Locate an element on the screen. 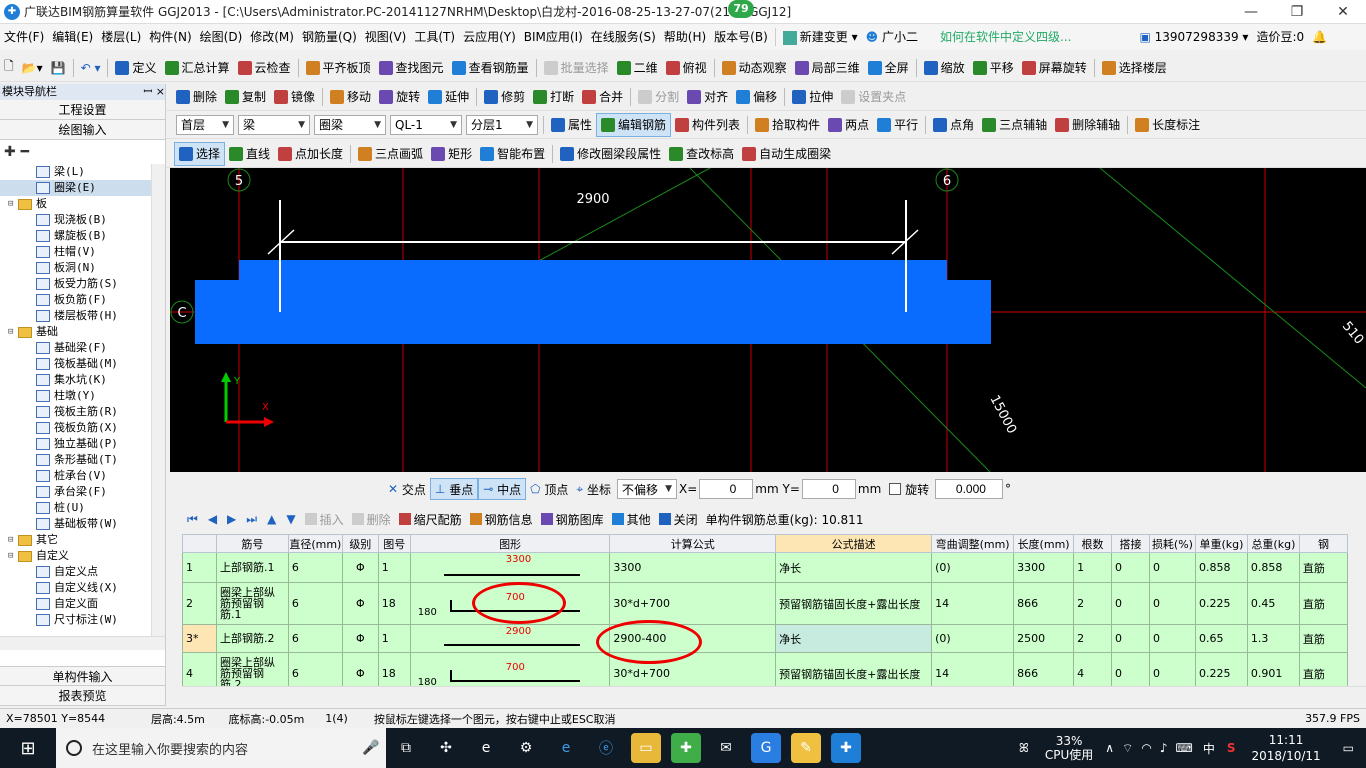  tree-item: 桩承台(V) is located at coordinates (82, 476).